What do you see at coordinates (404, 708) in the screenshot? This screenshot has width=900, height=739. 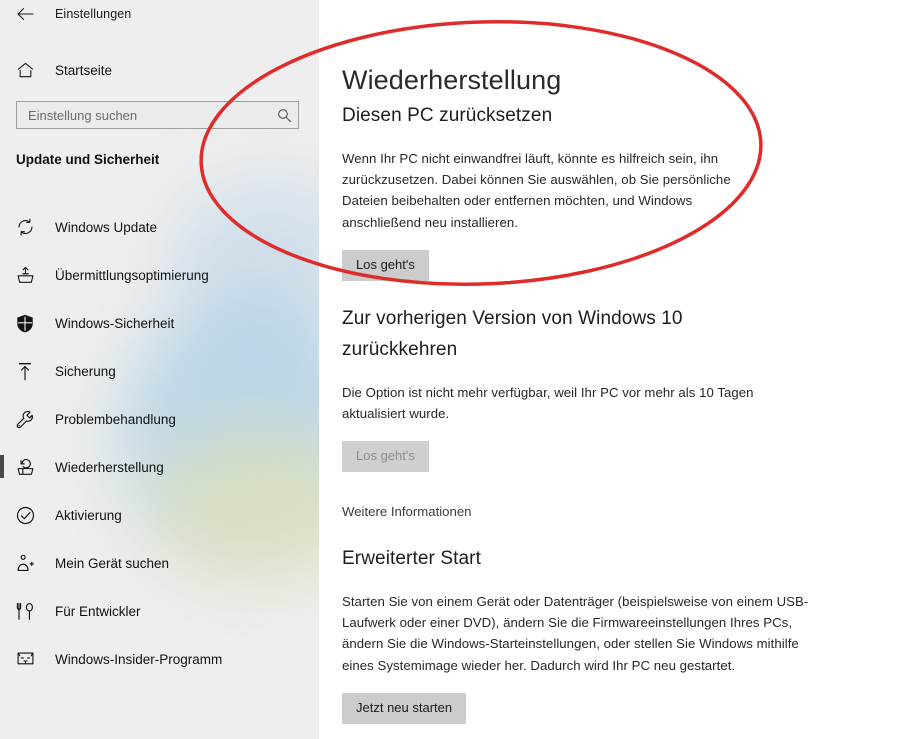 I see `restart-now-button: Jetzt neu starten` at bounding box center [404, 708].